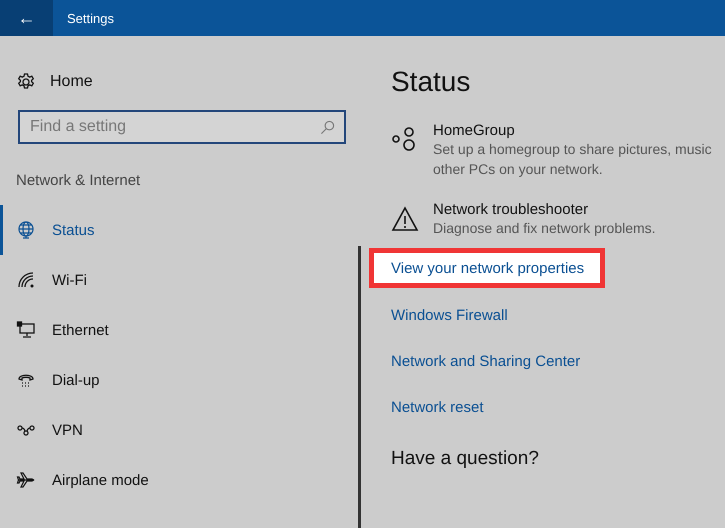  Describe the element at coordinates (90, 18) in the screenshot. I see `window-title: Settings` at that location.